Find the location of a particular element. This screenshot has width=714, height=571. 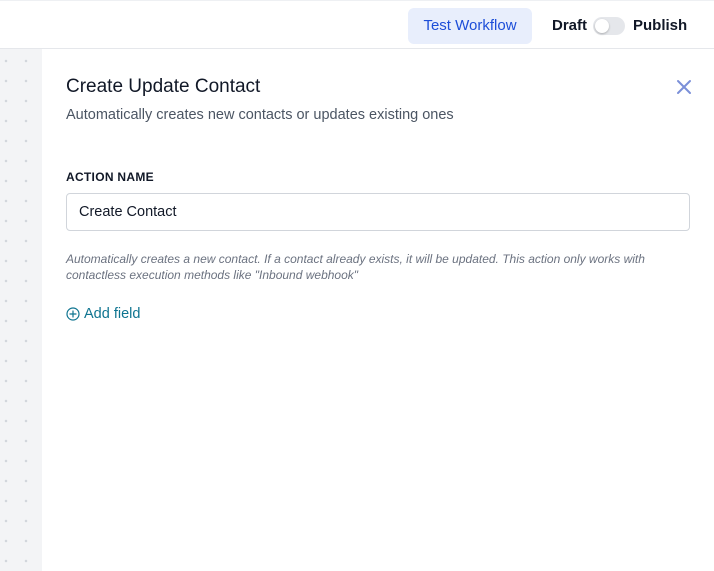

test-workflow-button: Test Workflow is located at coordinates (470, 26).